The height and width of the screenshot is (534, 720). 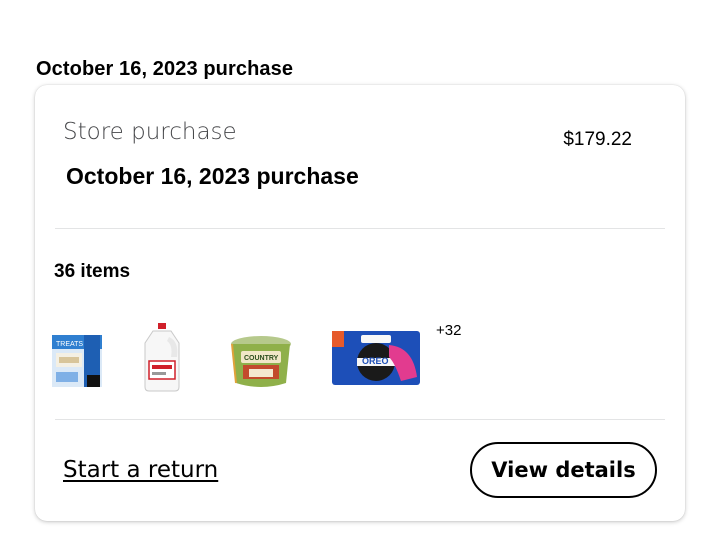 What do you see at coordinates (261, 358) in the screenshot?
I see `svg-text: COUNTRY` at bounding box center [261, 358].